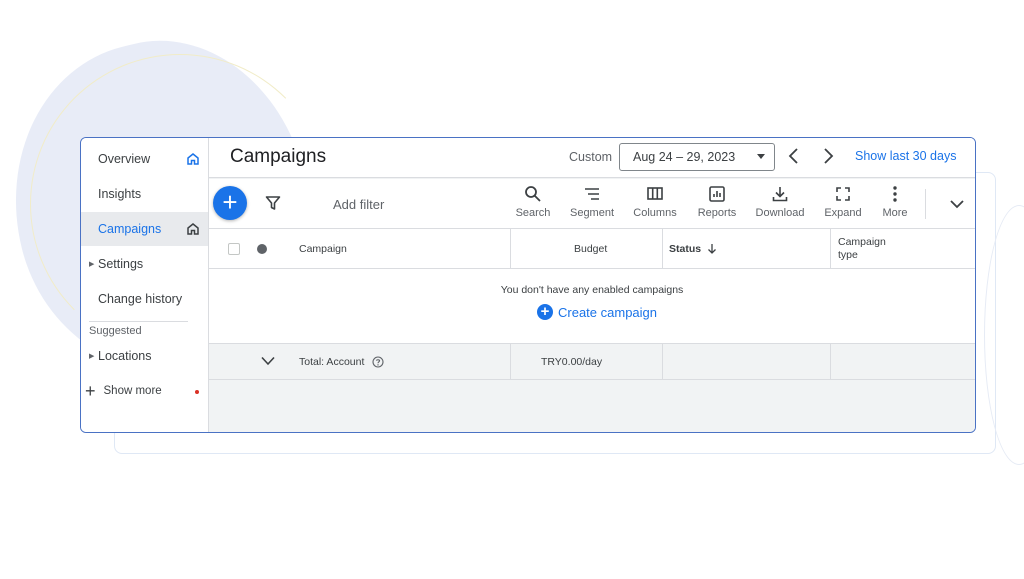  I want to click on status-dot-icon, so click(262, 249).